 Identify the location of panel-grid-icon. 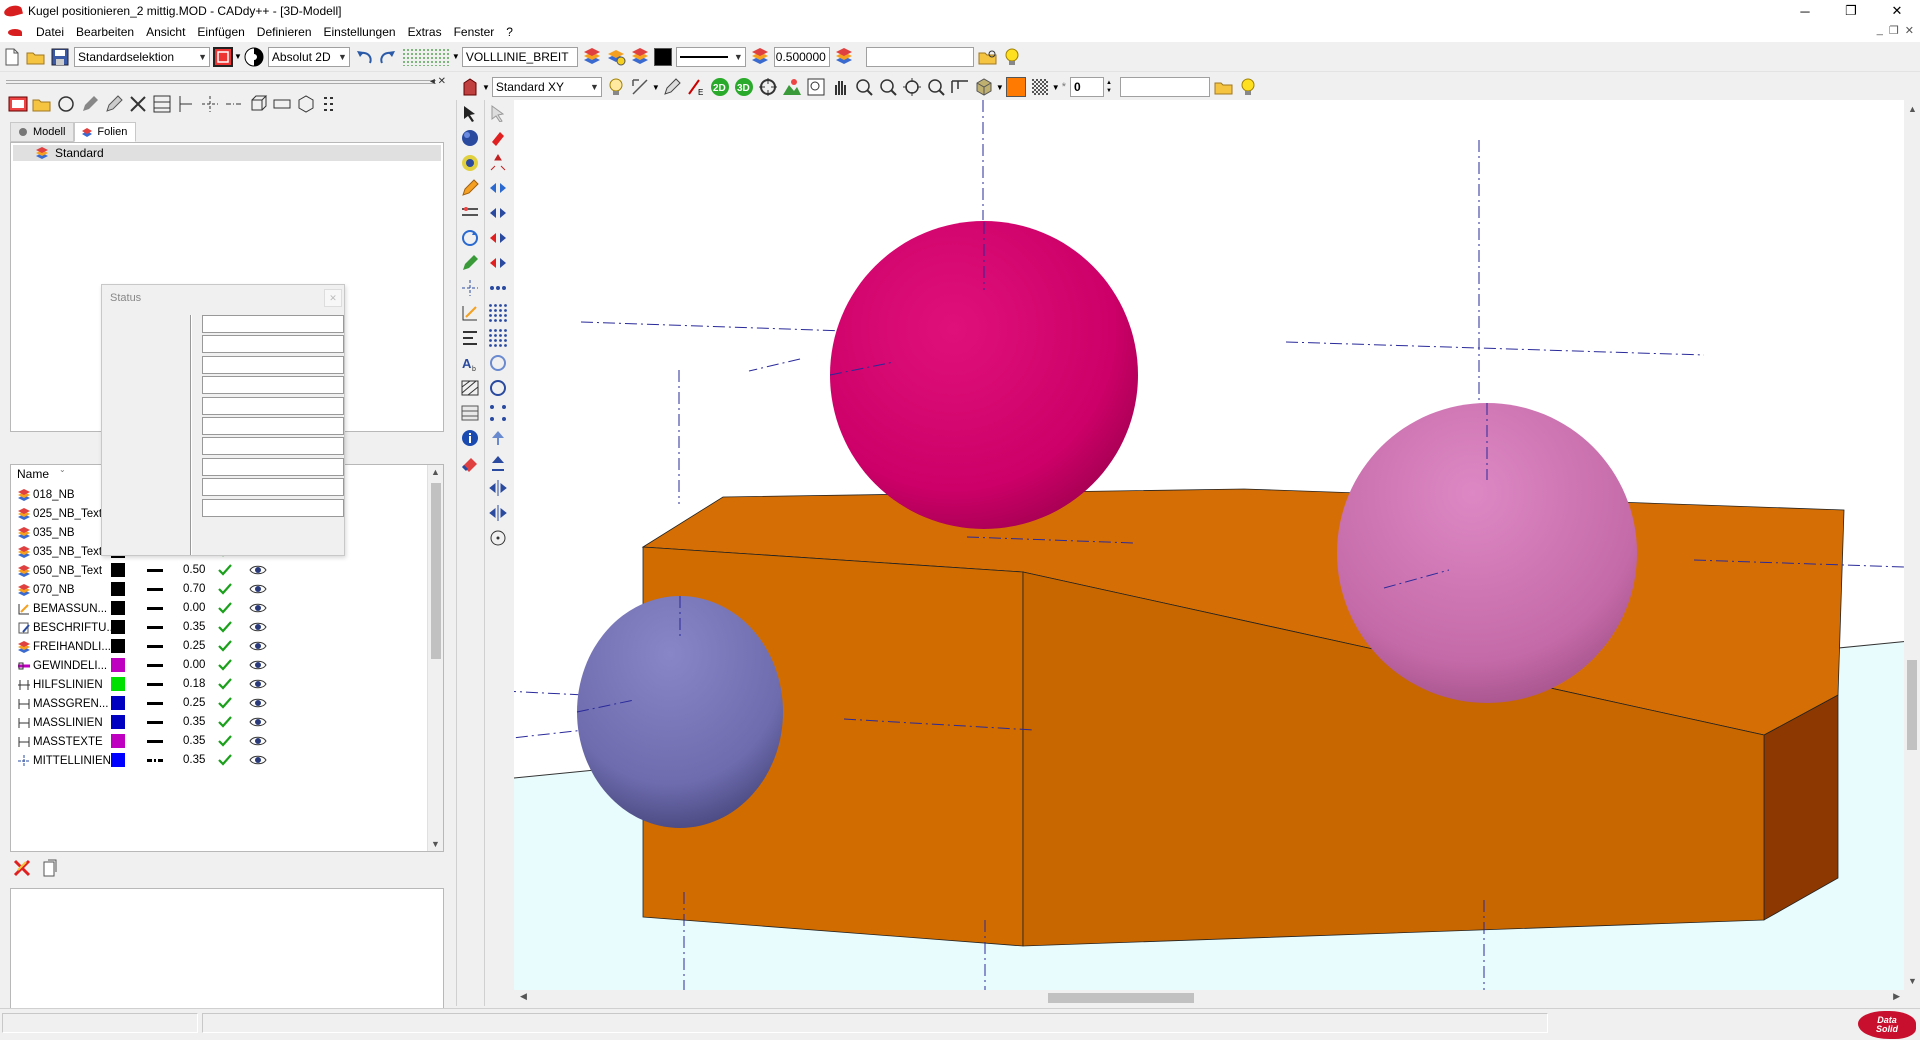
(330, 104).